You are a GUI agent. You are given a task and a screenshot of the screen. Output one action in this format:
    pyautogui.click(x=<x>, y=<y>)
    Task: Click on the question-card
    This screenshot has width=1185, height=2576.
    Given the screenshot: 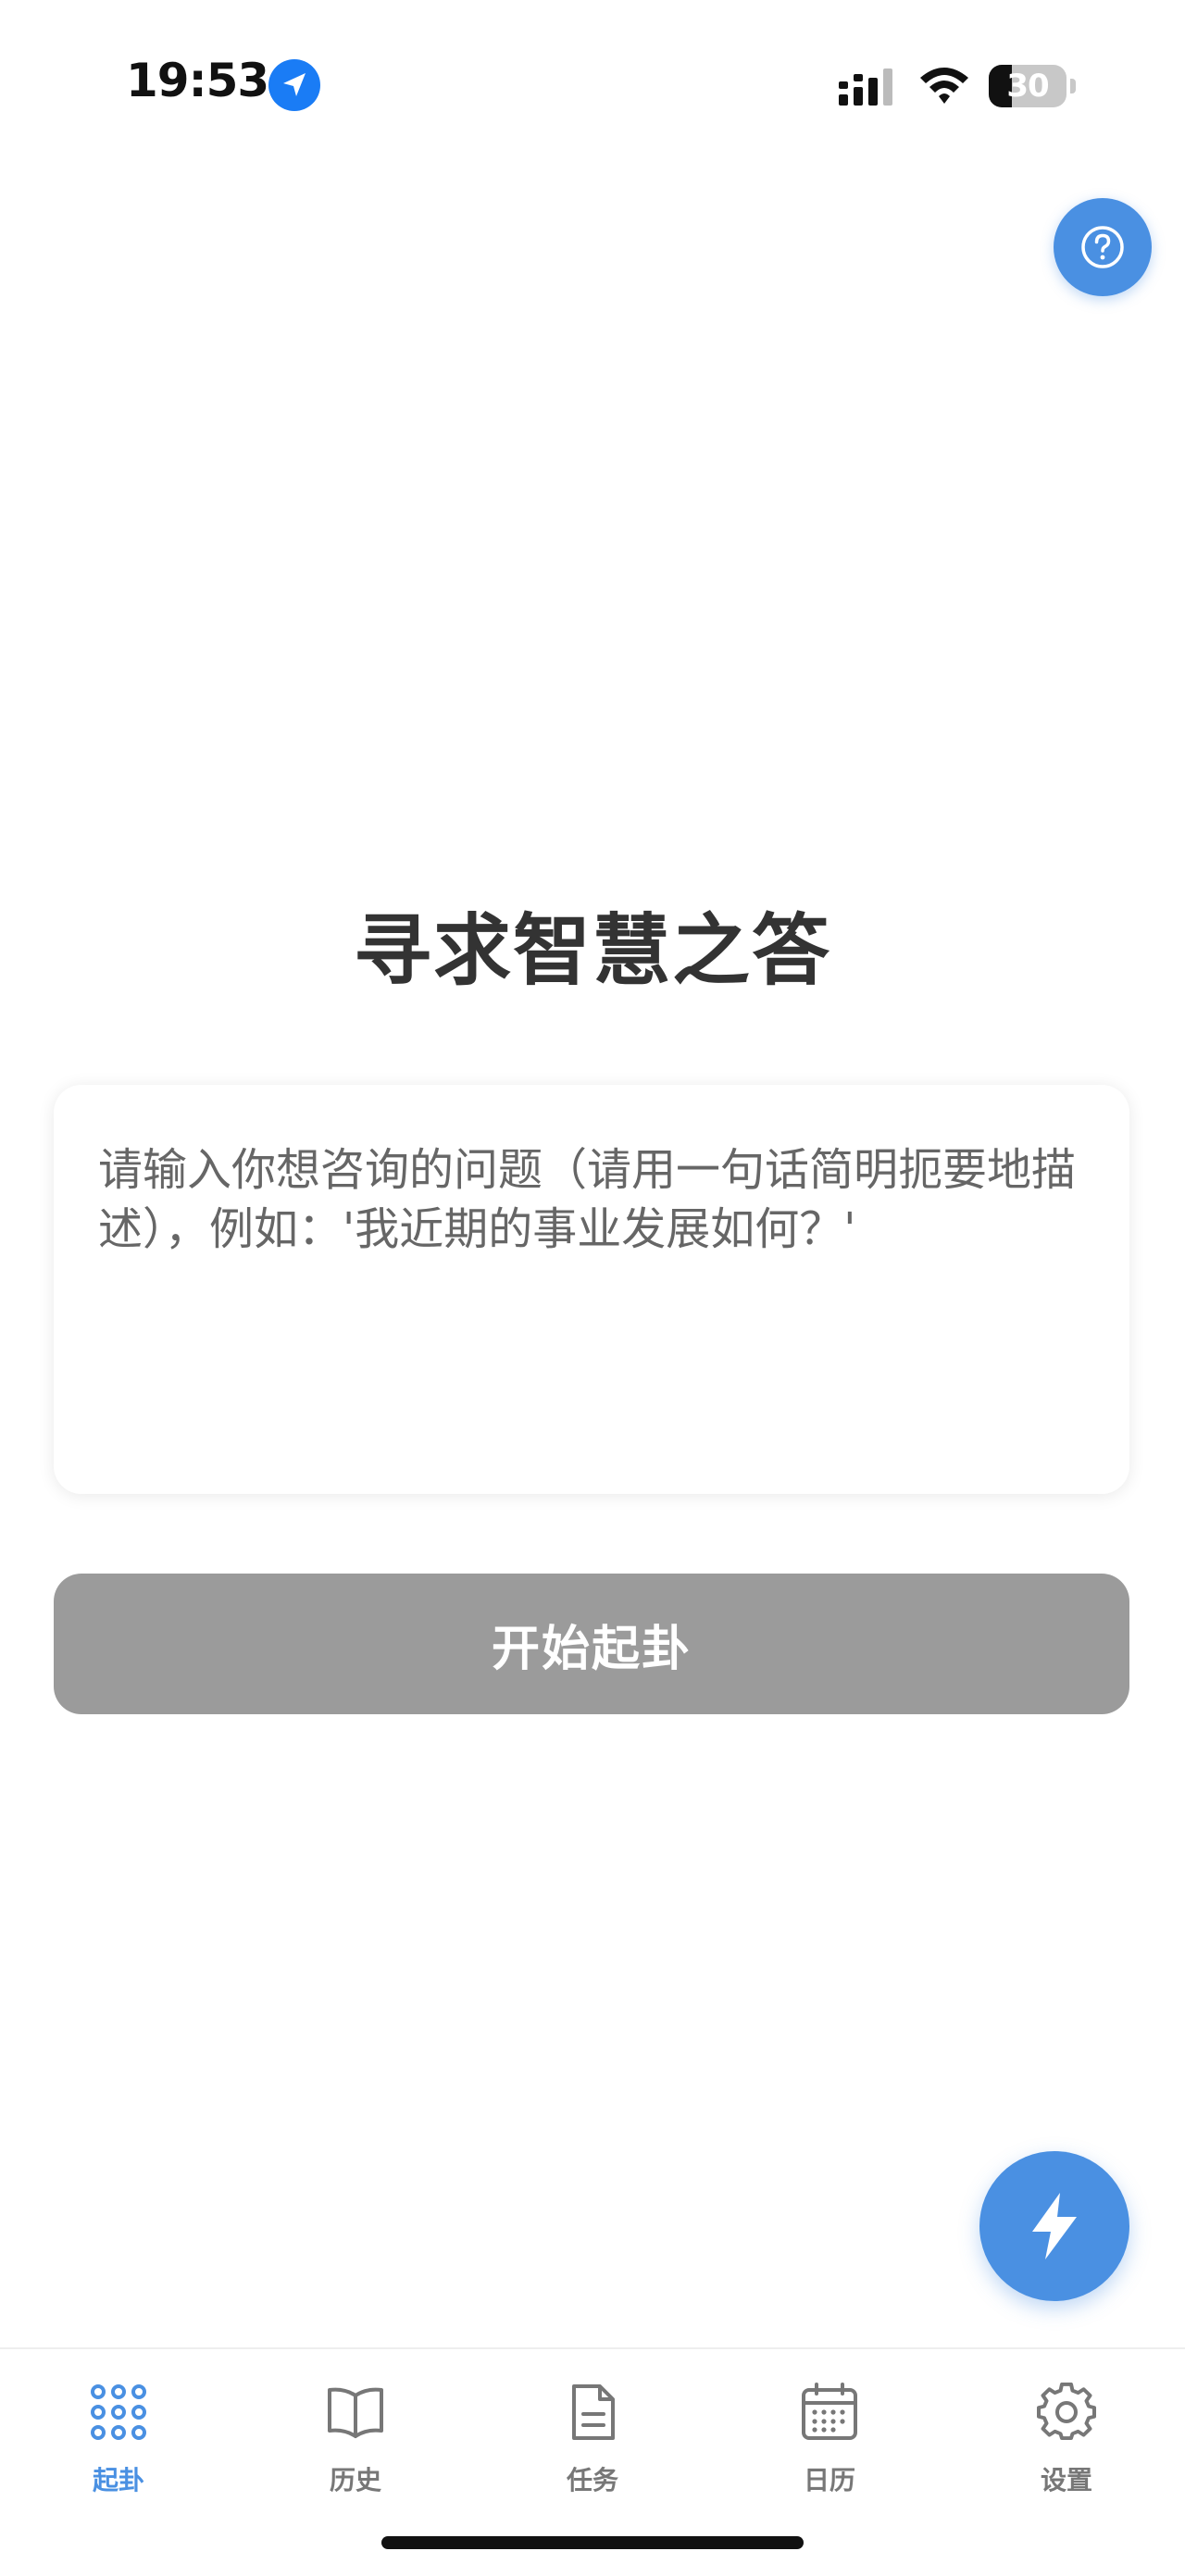 What is the action you would take?
    pyautogui.click(x=591, y=1289)
    